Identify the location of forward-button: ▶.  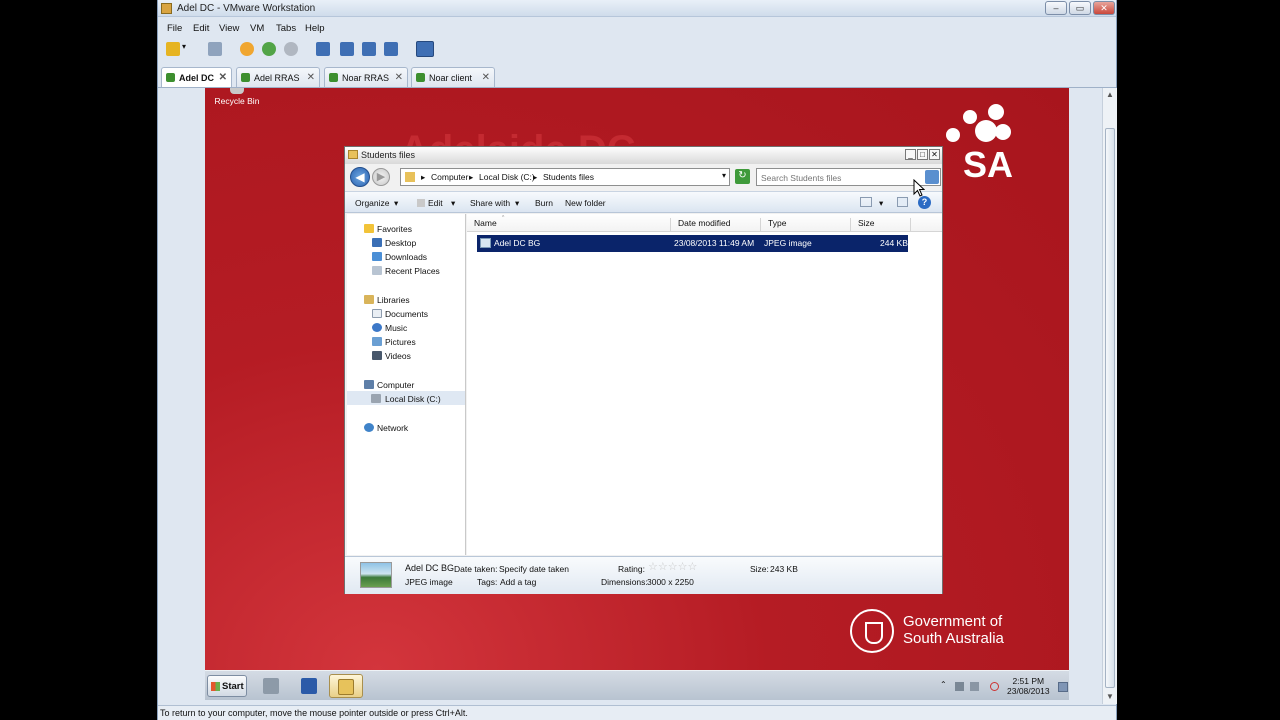
(381, 177).